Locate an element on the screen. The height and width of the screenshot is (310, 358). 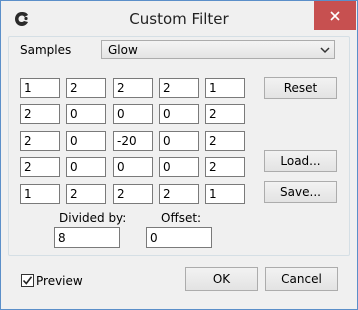
reset-button-label: Reset is located at coordinates (300, 88).